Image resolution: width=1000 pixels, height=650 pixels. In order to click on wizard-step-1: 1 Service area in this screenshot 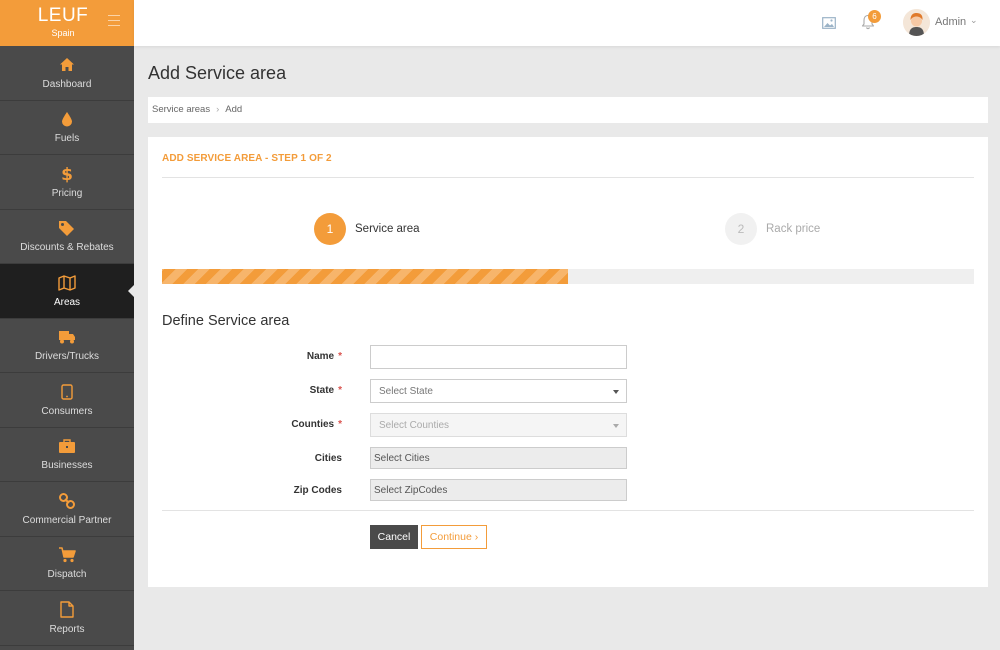, I will do `click(367, 229)`.